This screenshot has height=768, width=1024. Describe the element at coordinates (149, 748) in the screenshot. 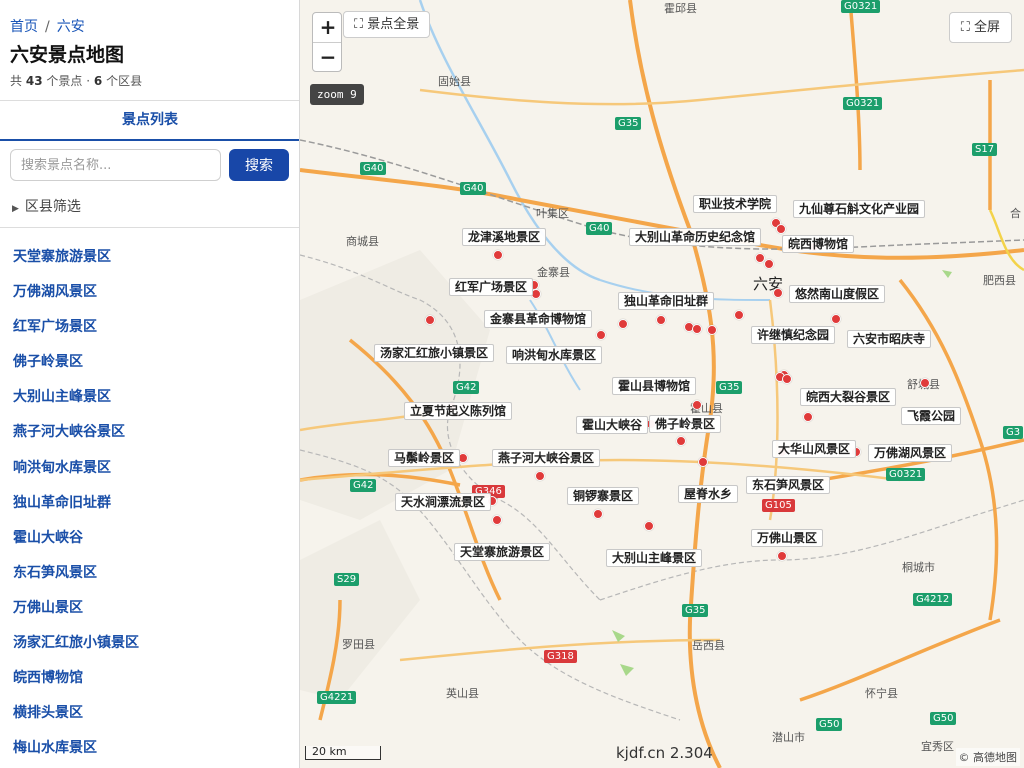

I see `spot-list-item: 梅山水库景区` at that location.